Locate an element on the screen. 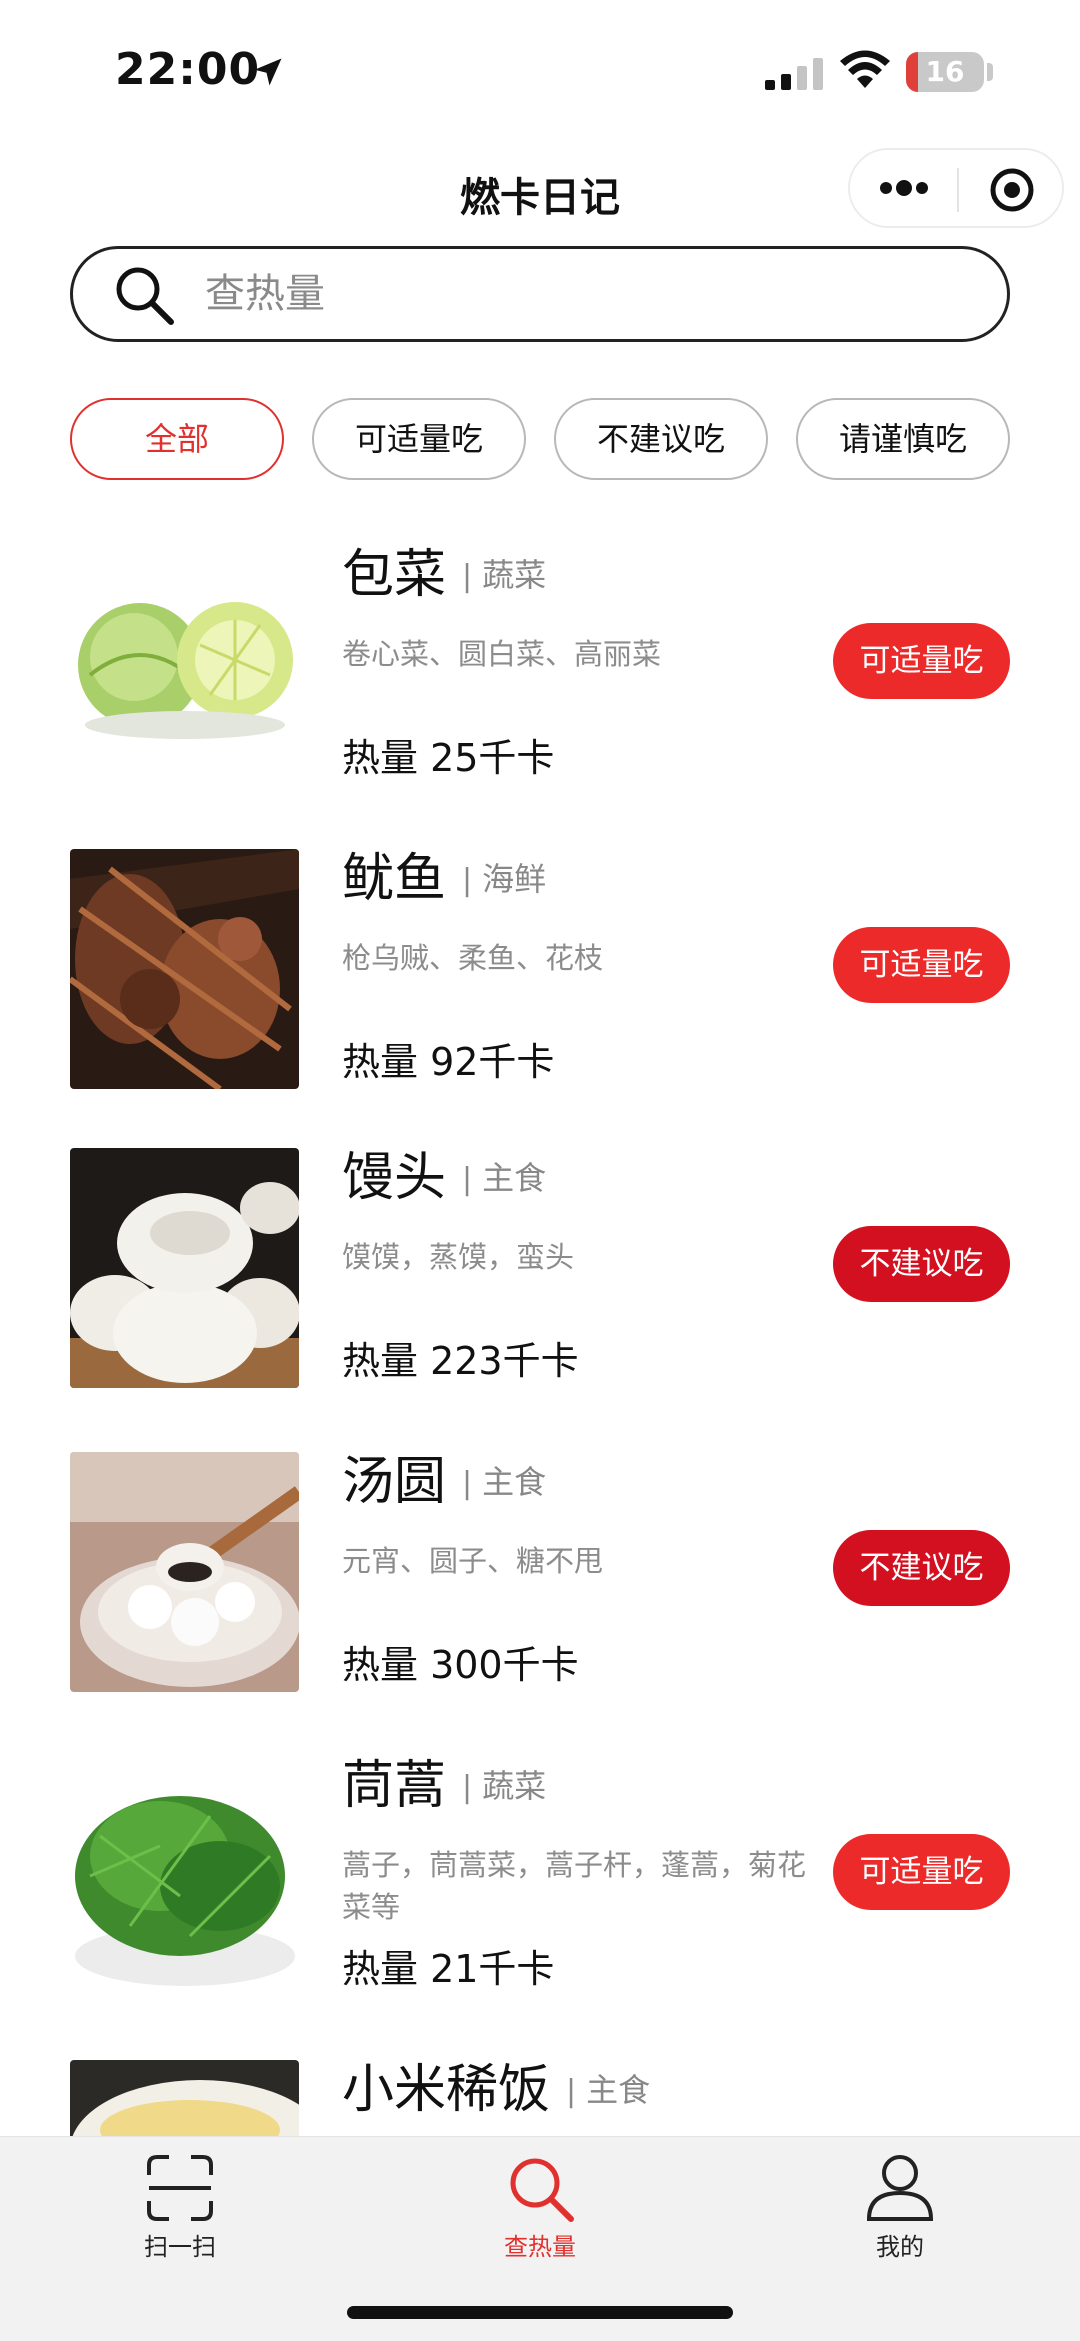  food-name: 汤圆 is located at coordinates (394, 1482).